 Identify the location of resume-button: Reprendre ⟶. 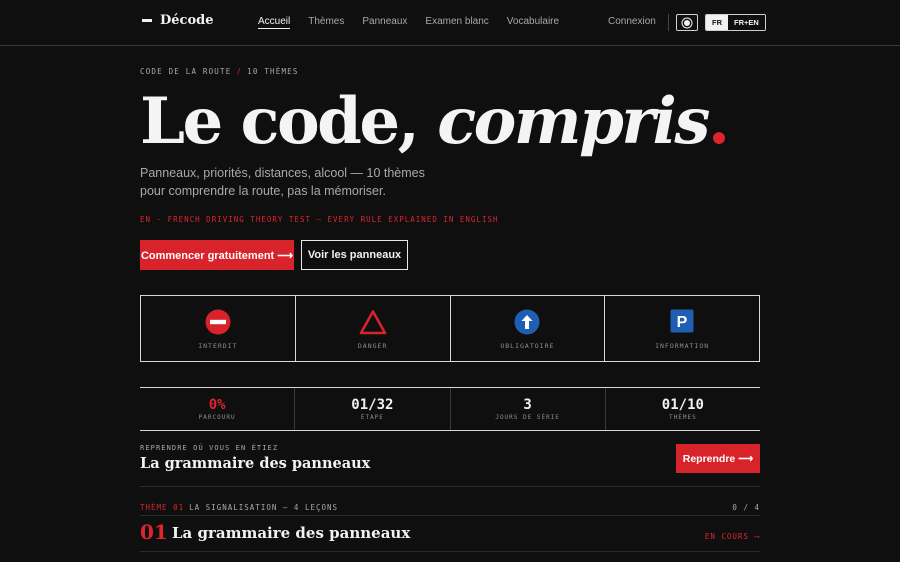
(718, 458).